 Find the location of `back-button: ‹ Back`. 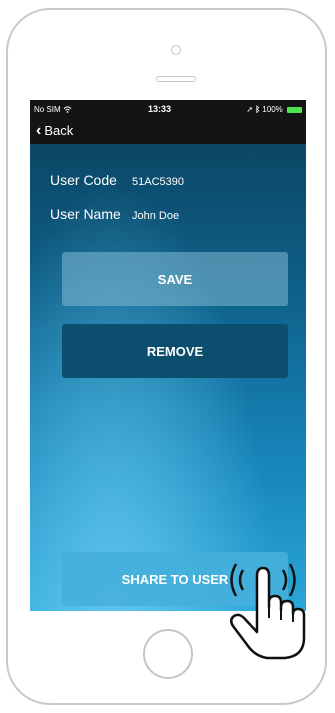

back-button: ‹ Back is located at coordinates (55, 130).